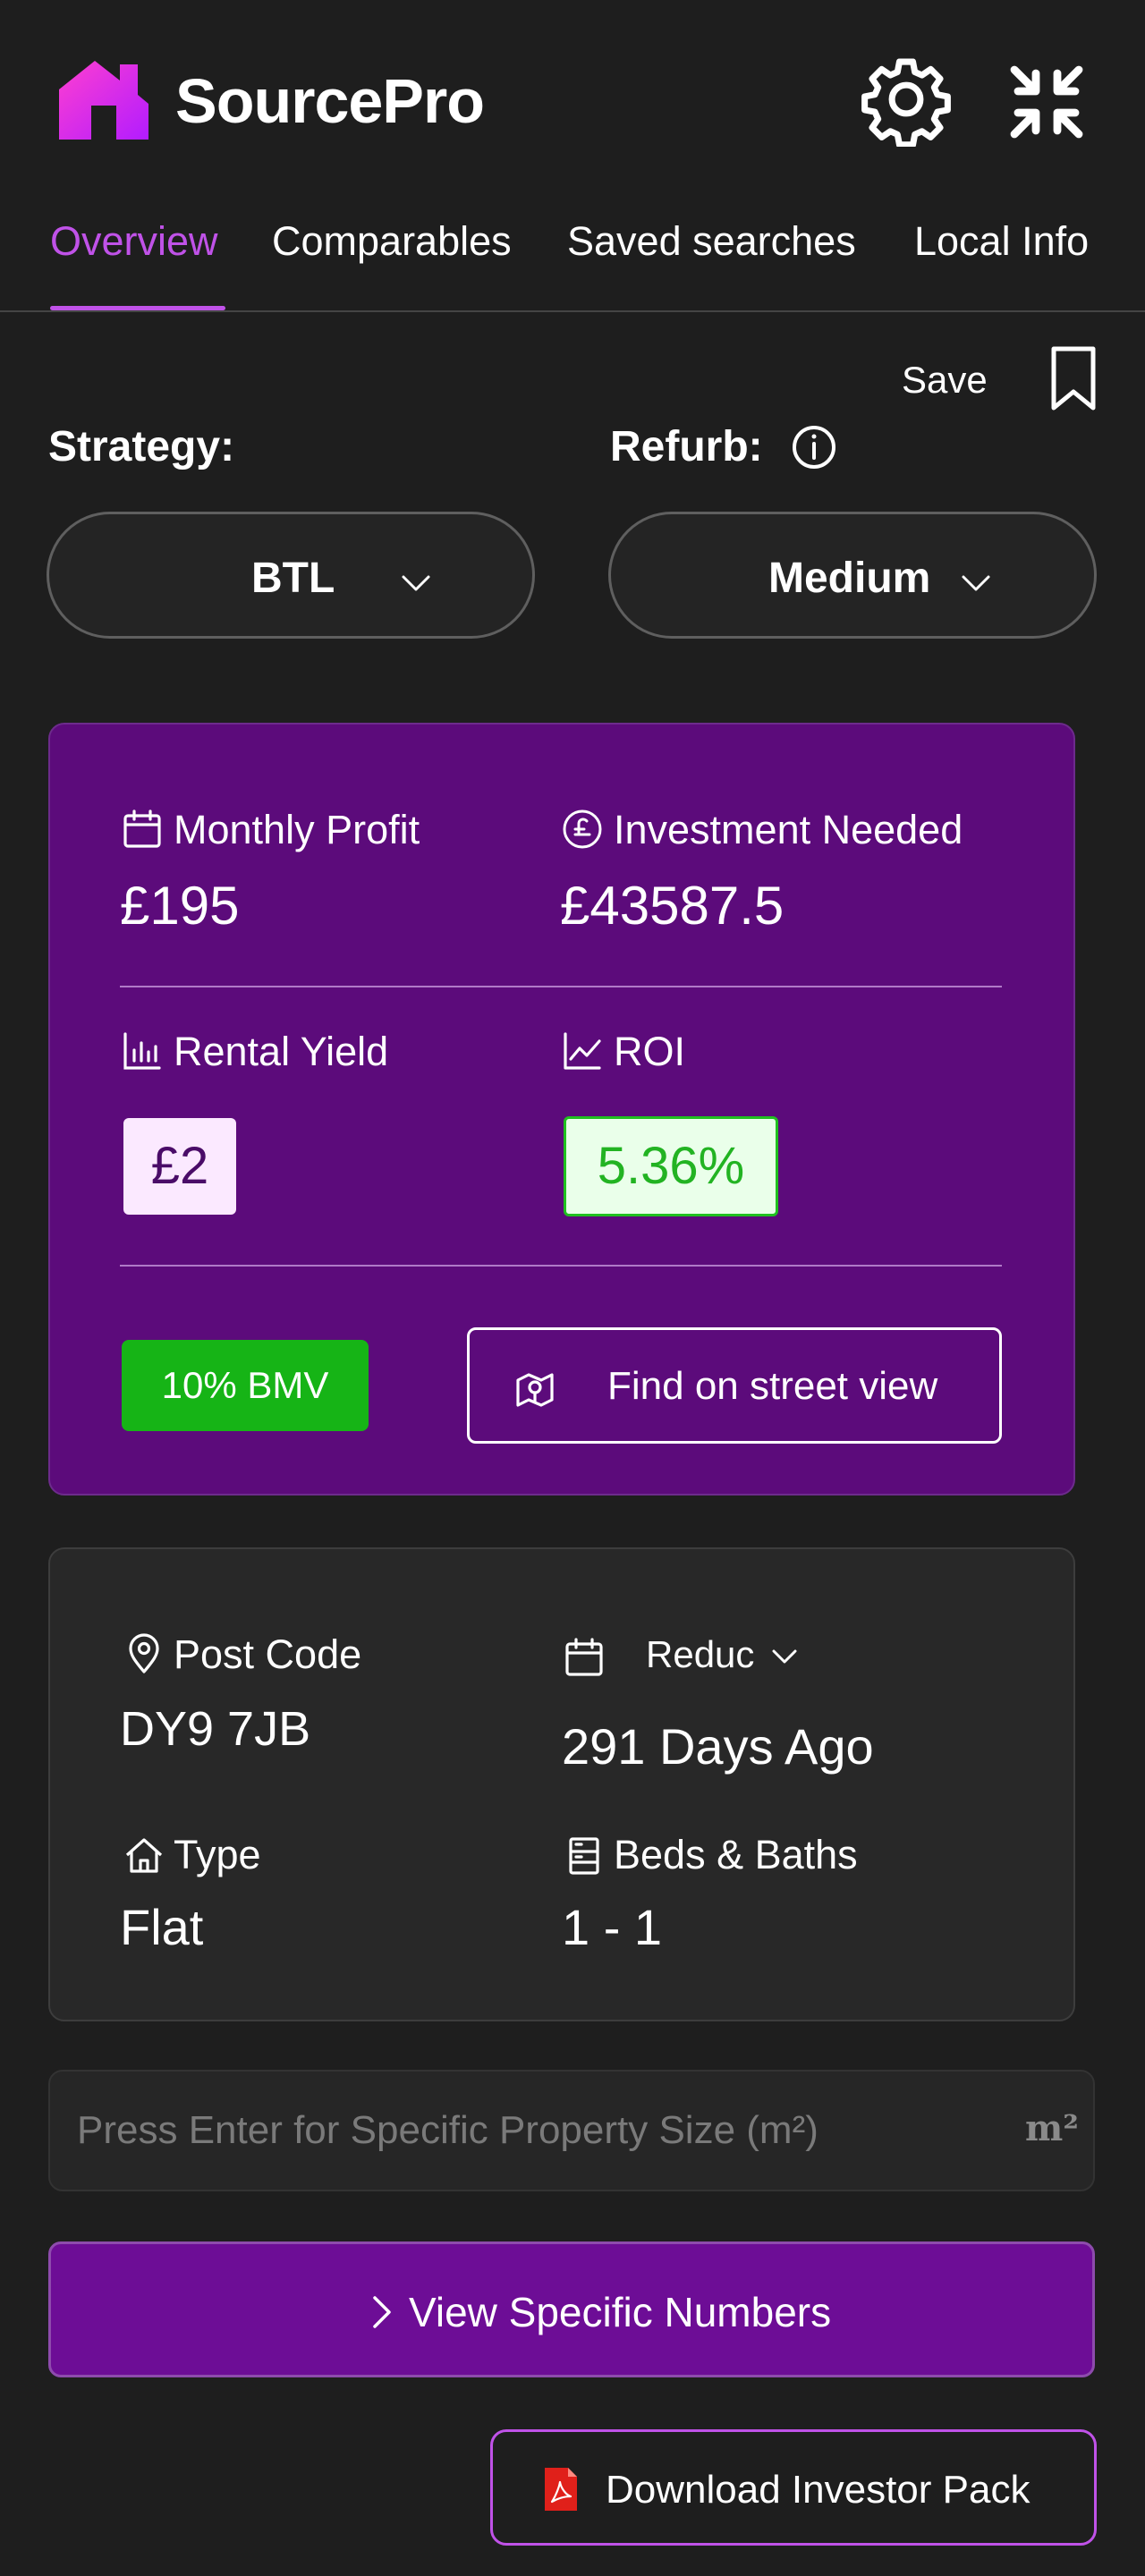 The image size is (1145, 2576). I want to click on strategy-value: BTL, so click(293, 578).